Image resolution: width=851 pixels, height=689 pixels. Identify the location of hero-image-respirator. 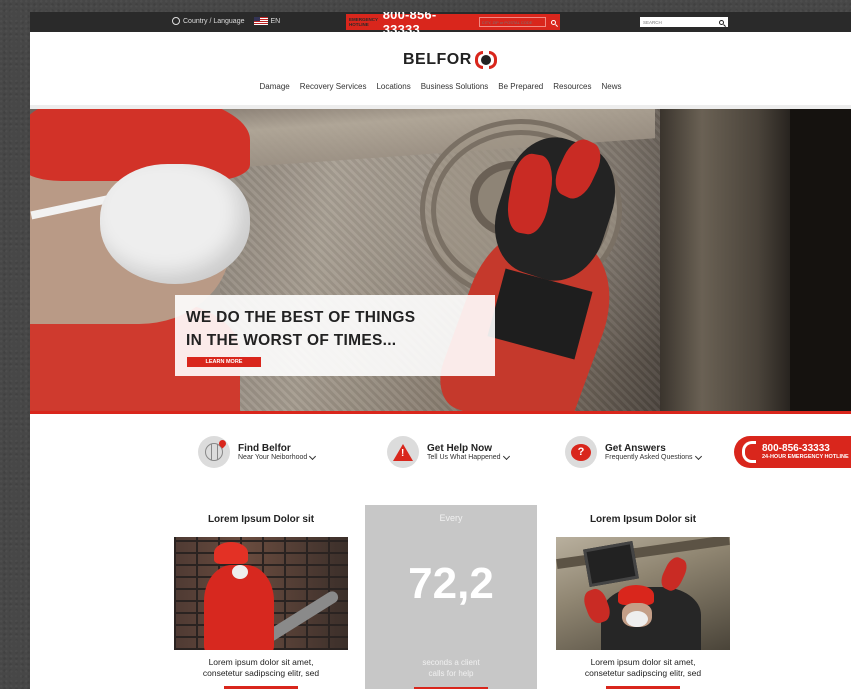
(175, 224).